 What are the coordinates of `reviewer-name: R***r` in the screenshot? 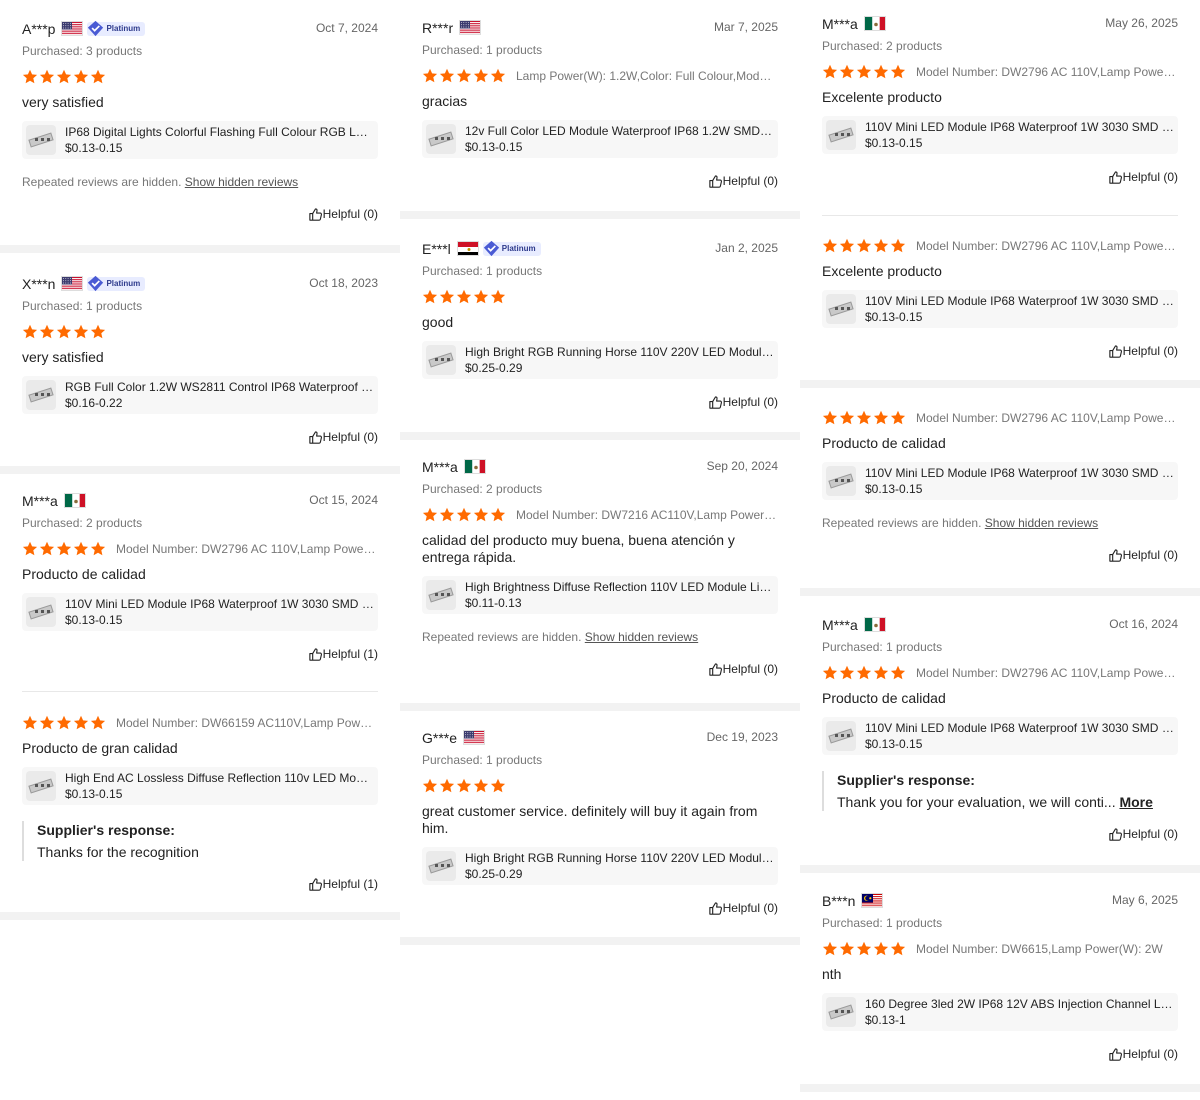 It's located at (438, 27).